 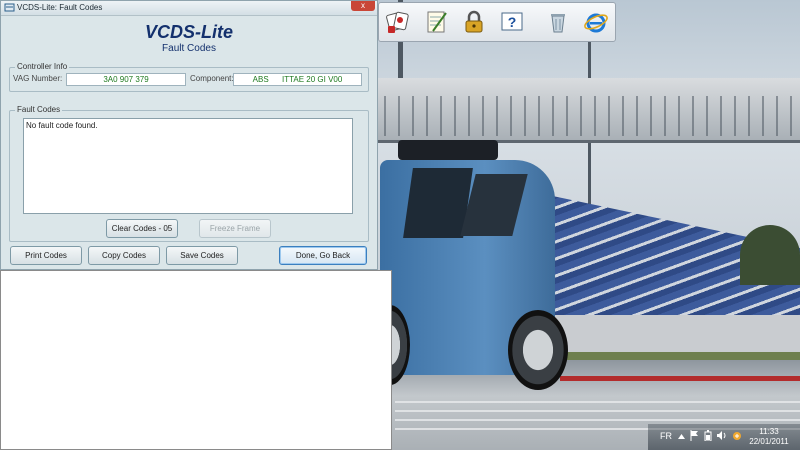 I want to click on app-icon, so click(x=9, y=7).